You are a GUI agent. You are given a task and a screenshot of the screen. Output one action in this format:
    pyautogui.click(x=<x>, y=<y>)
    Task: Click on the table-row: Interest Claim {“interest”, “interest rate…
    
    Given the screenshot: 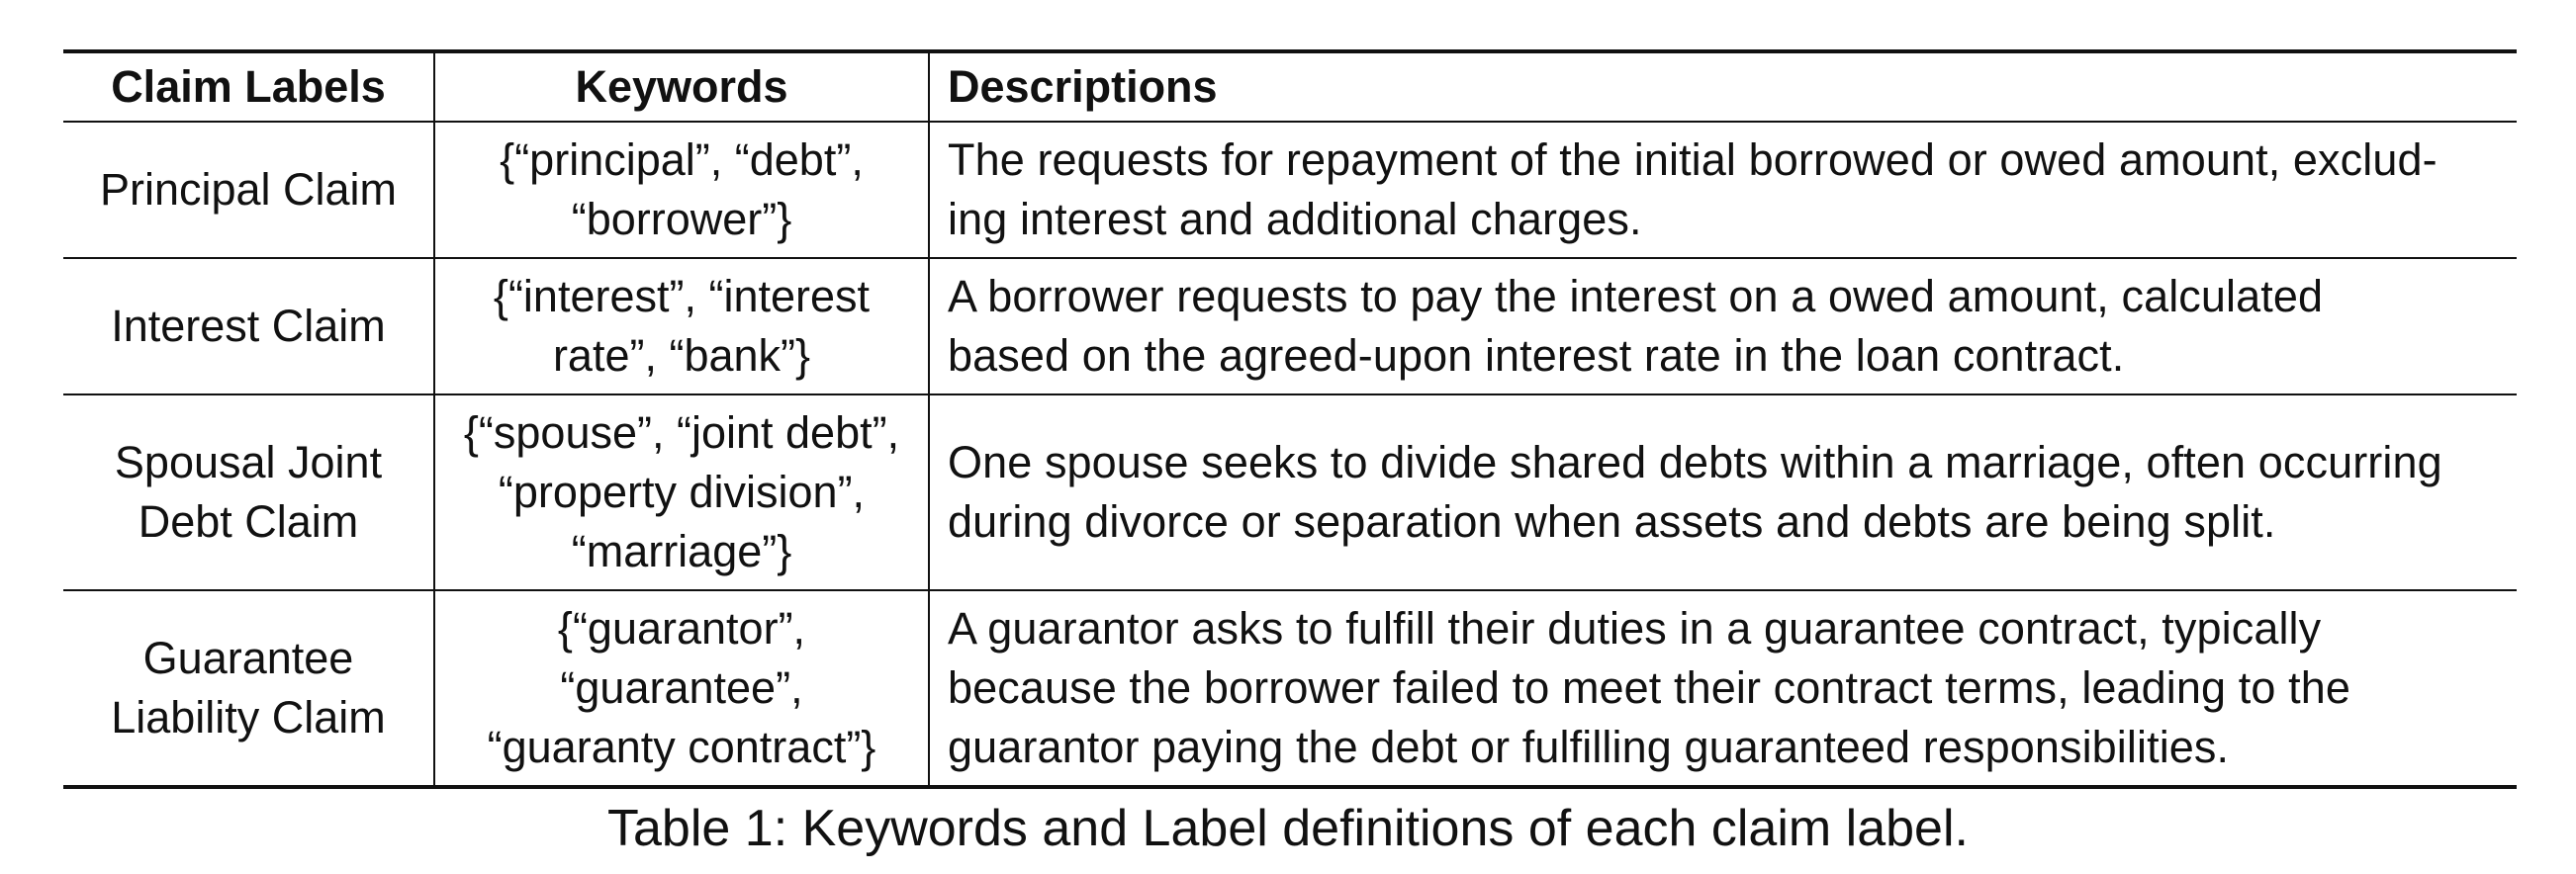 What is the action you would take?
    pyautogui.click(x=1290, y=326)
    